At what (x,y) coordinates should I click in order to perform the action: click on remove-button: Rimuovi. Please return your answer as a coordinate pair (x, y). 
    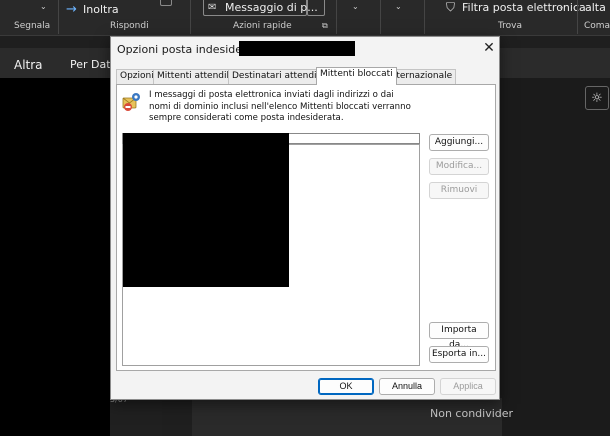
    Looking at the image, I should click on (459, 190).